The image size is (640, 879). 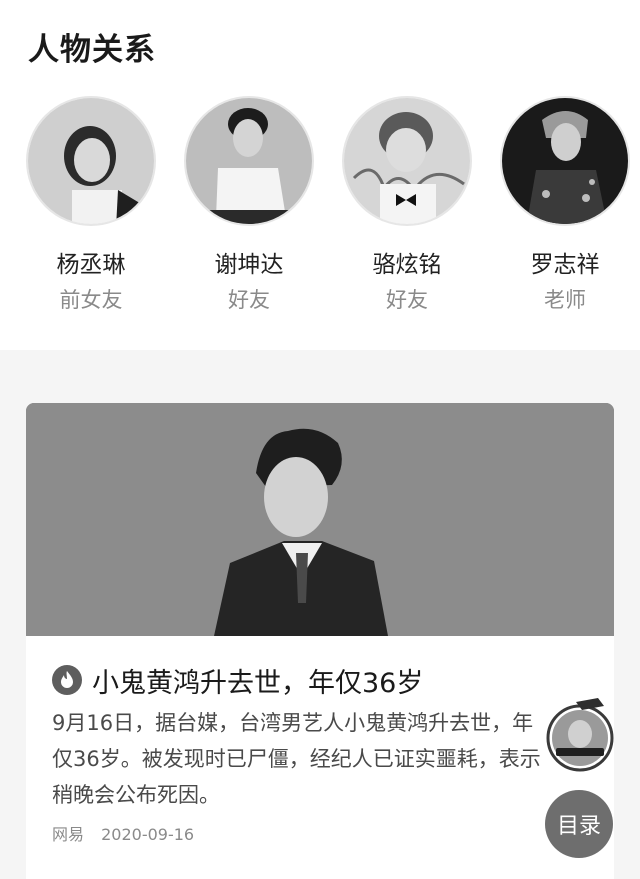 I want to click on toc-button: 目录, so click(x=579, y=824).